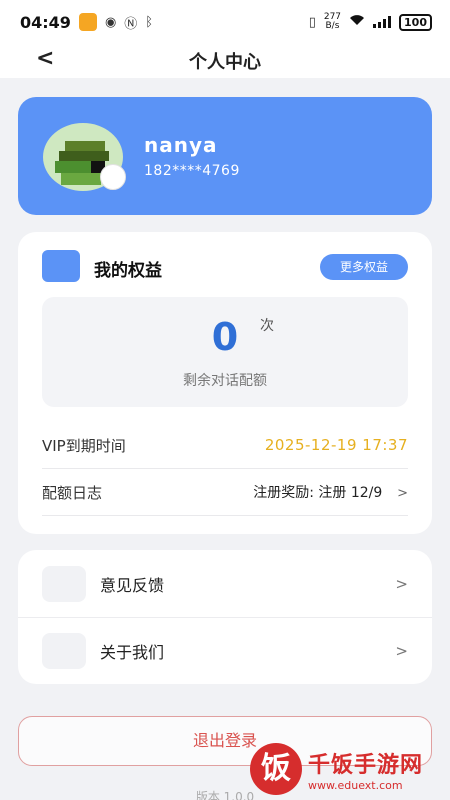 This screenshot has height=800, width=450. I want to click on quota-box: 0 次 剩余对话配额, so click(225, 352).